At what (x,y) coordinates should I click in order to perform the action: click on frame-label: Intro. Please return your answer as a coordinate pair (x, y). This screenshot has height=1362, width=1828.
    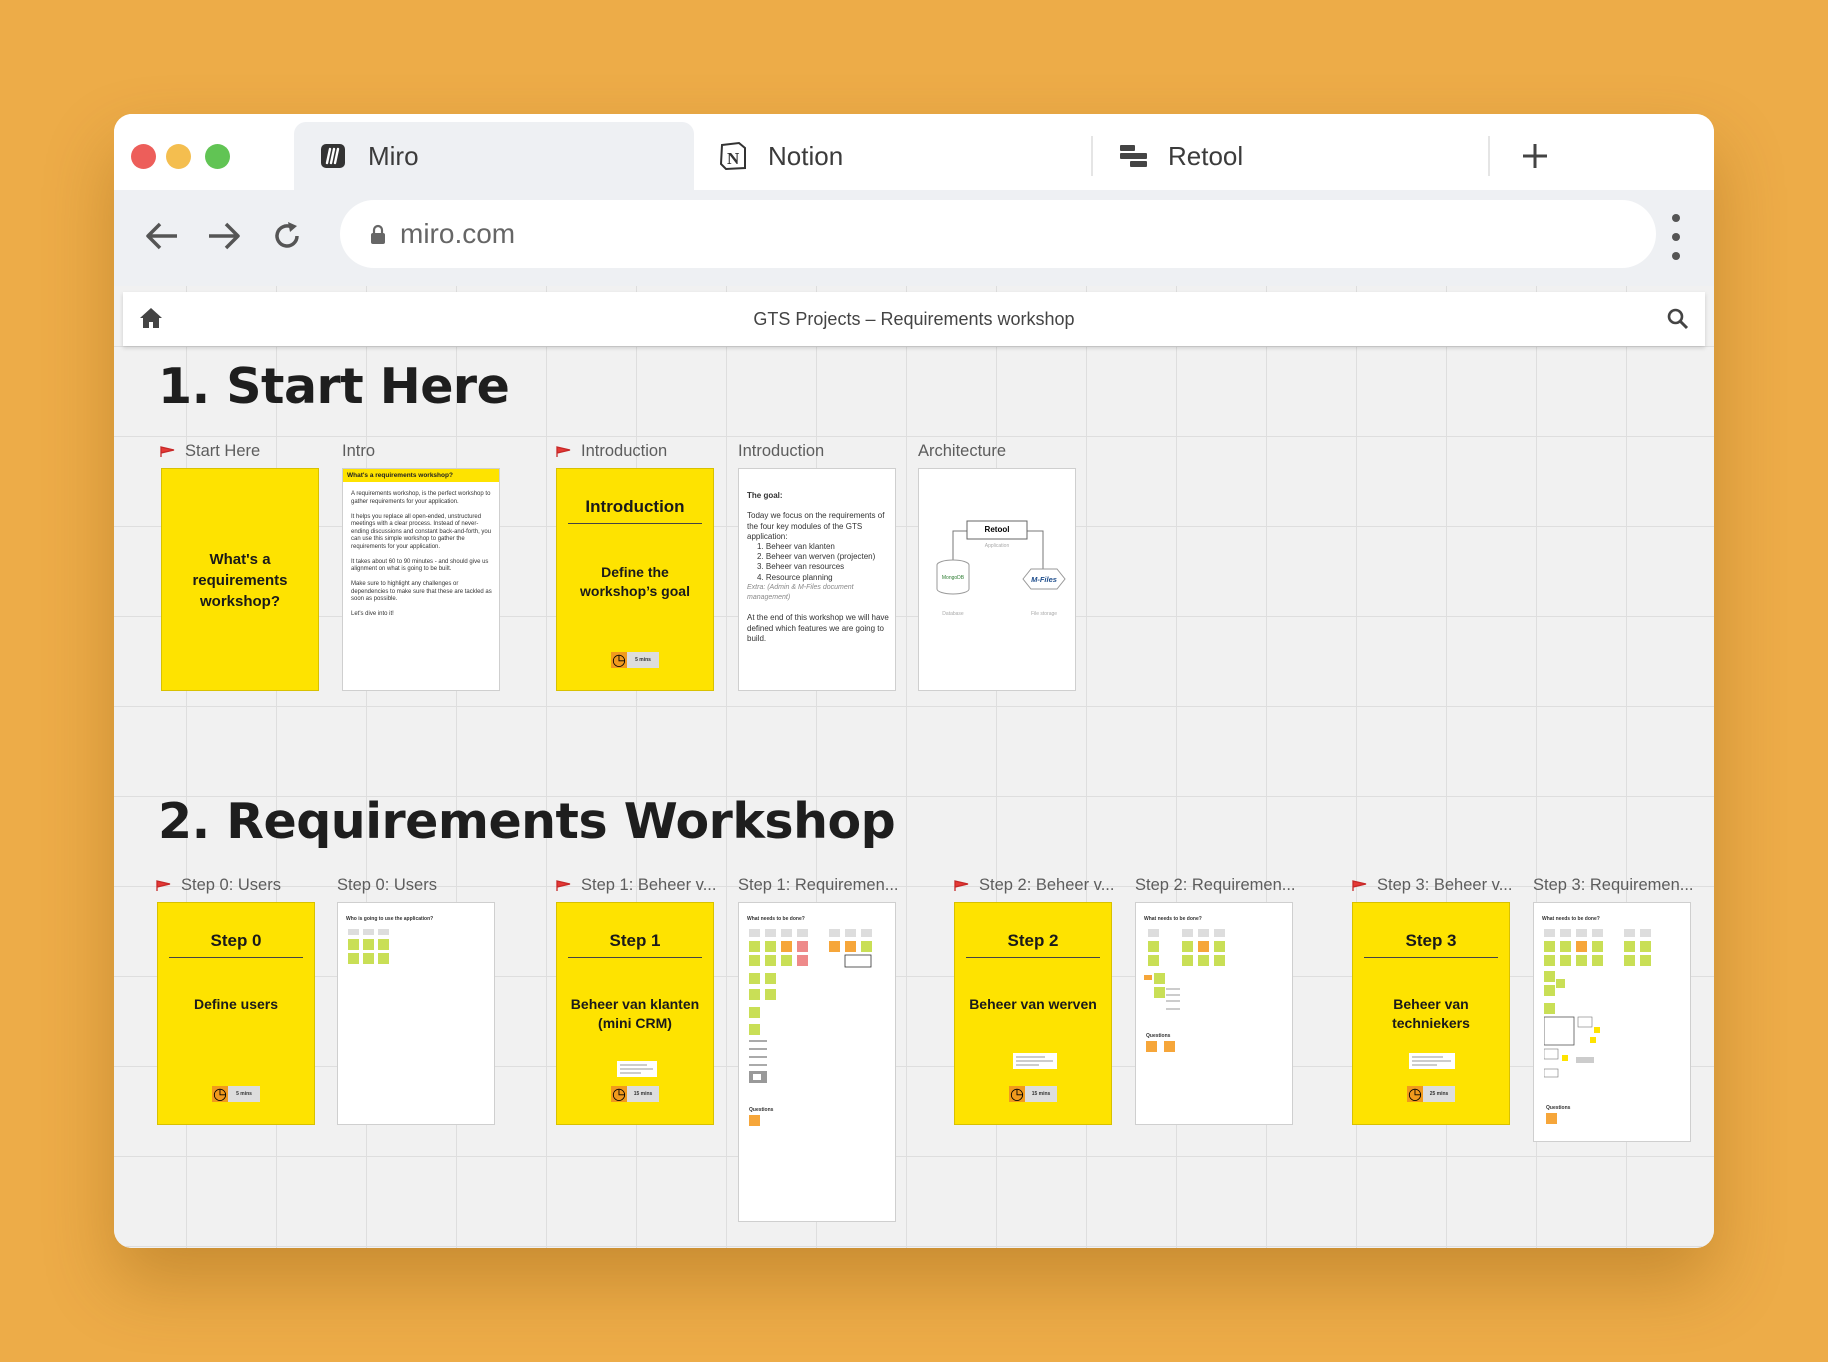
    Looking at the image, I should click on (358, 451).